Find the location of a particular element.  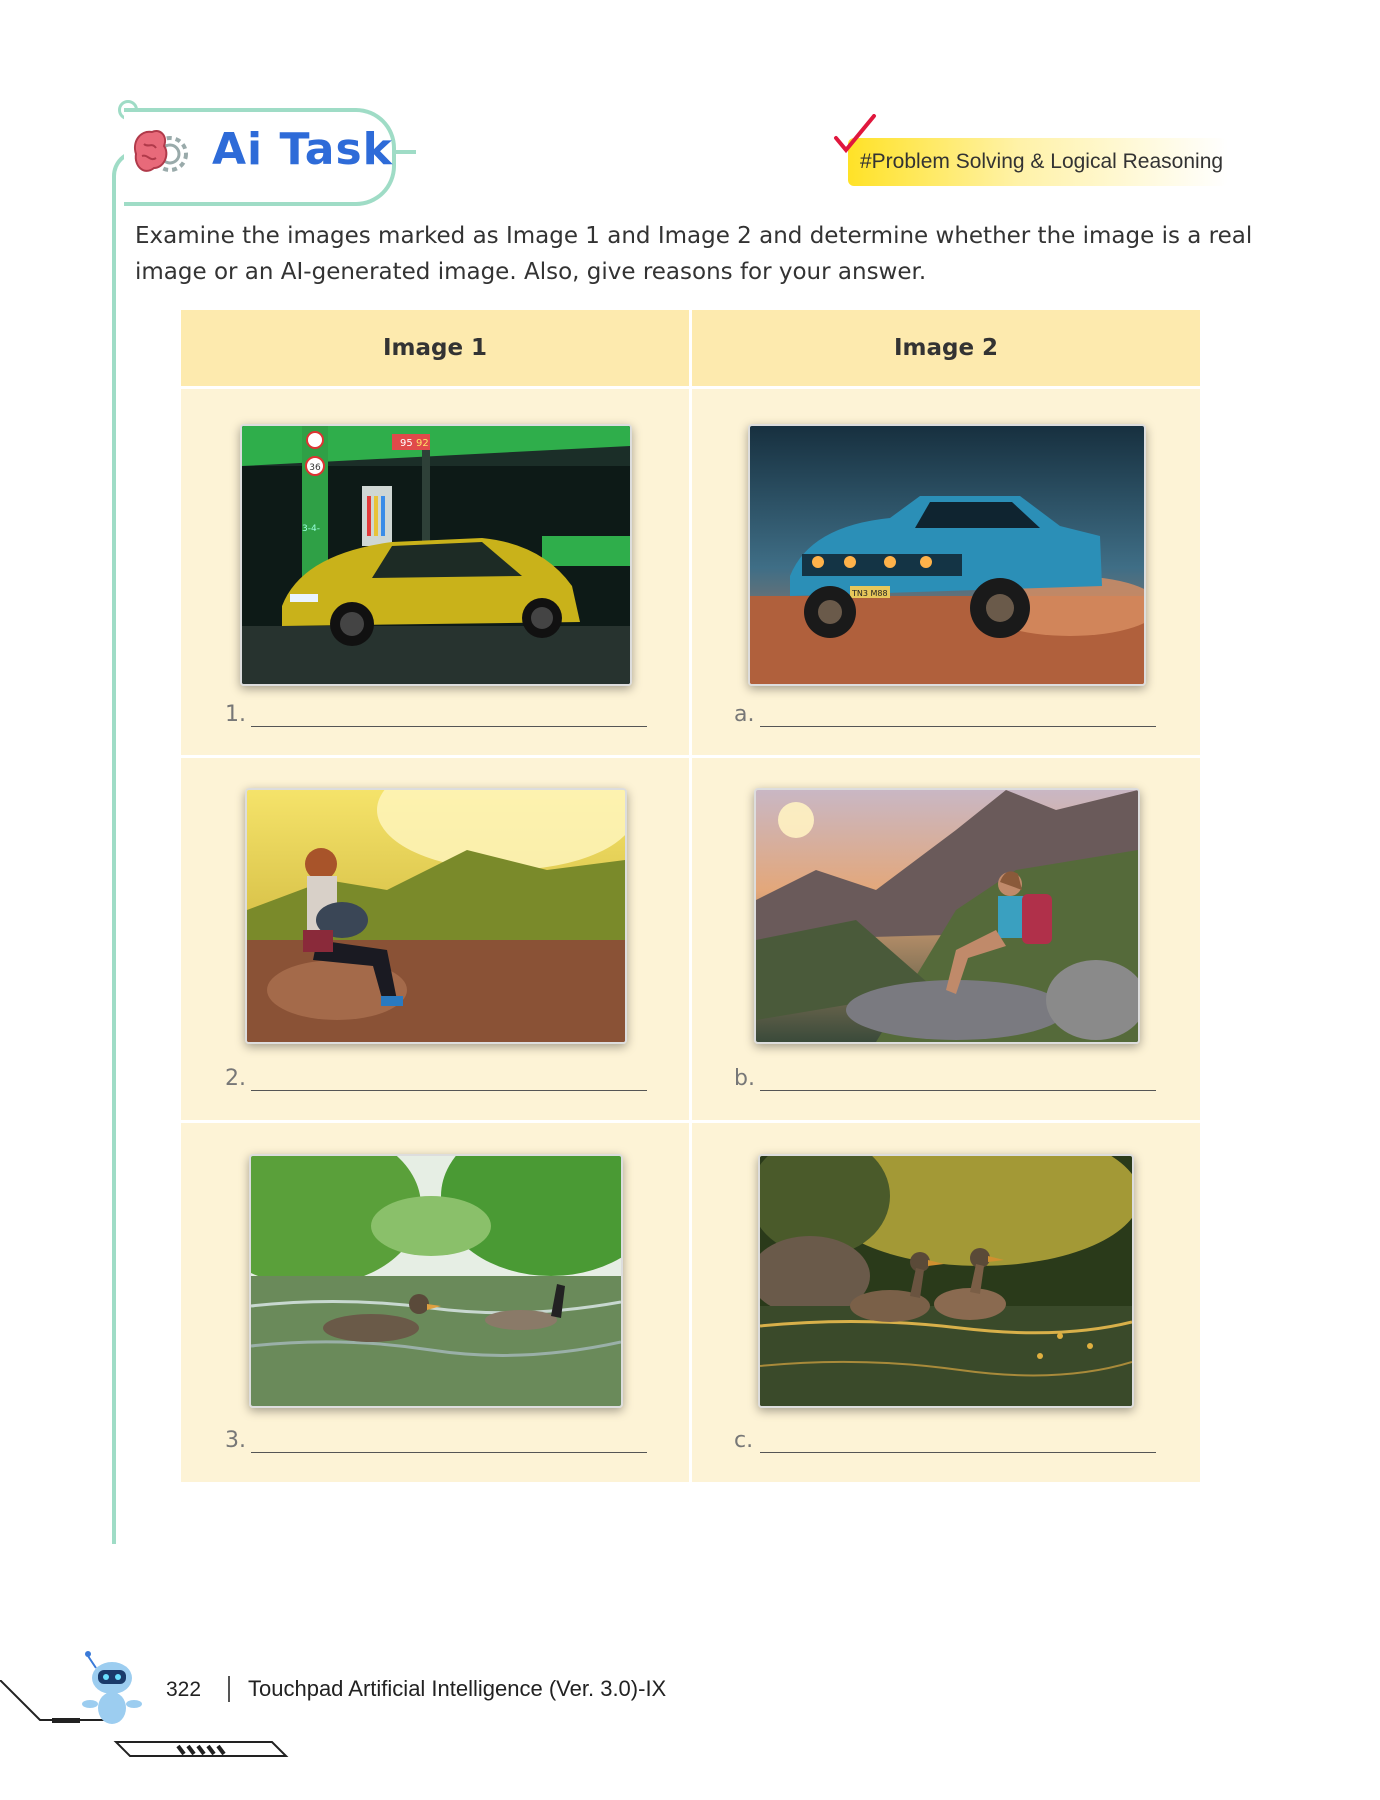

column-divider is located at coordinates (690, 896).